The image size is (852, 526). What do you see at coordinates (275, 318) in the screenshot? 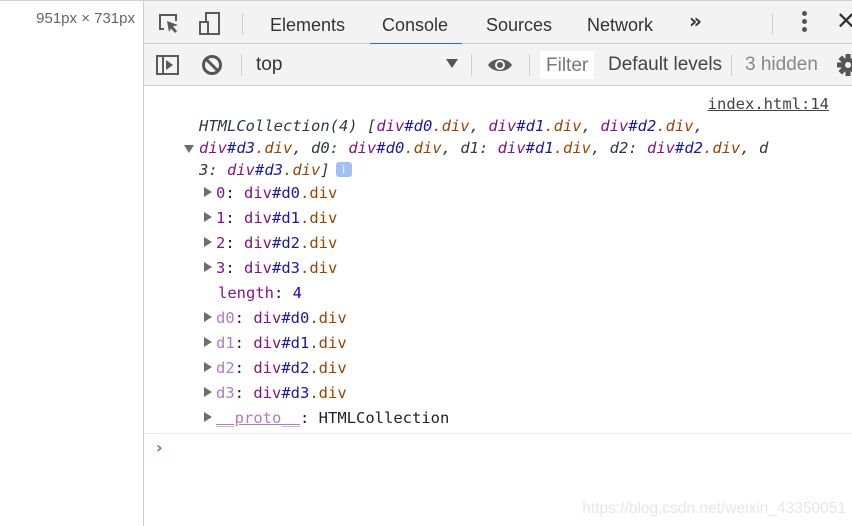
I see `tree-item: d0: div#d0.div` at bounding box center [275, 318].